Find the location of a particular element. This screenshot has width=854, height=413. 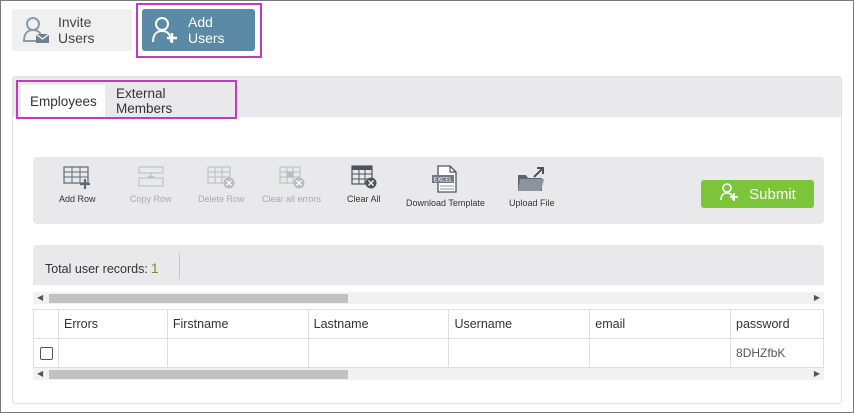

upload-folder-icon is located at coordinates (532, 179).